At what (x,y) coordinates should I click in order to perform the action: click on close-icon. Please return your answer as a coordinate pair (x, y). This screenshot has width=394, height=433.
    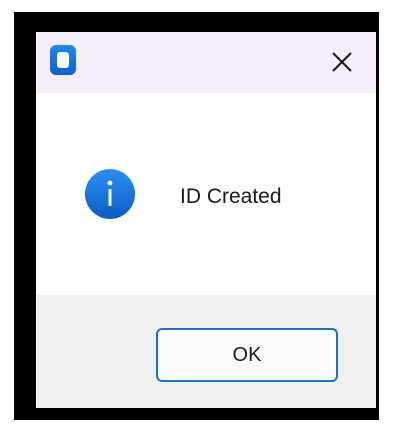
    Looking at the image, I should click on (342, 62).